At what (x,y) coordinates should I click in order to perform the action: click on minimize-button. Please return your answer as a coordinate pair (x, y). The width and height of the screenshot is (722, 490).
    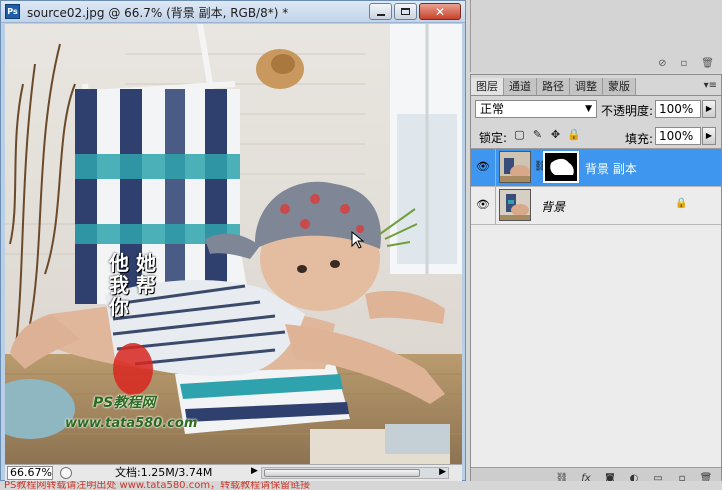
    Looking at the image, I should click on (380, 11).